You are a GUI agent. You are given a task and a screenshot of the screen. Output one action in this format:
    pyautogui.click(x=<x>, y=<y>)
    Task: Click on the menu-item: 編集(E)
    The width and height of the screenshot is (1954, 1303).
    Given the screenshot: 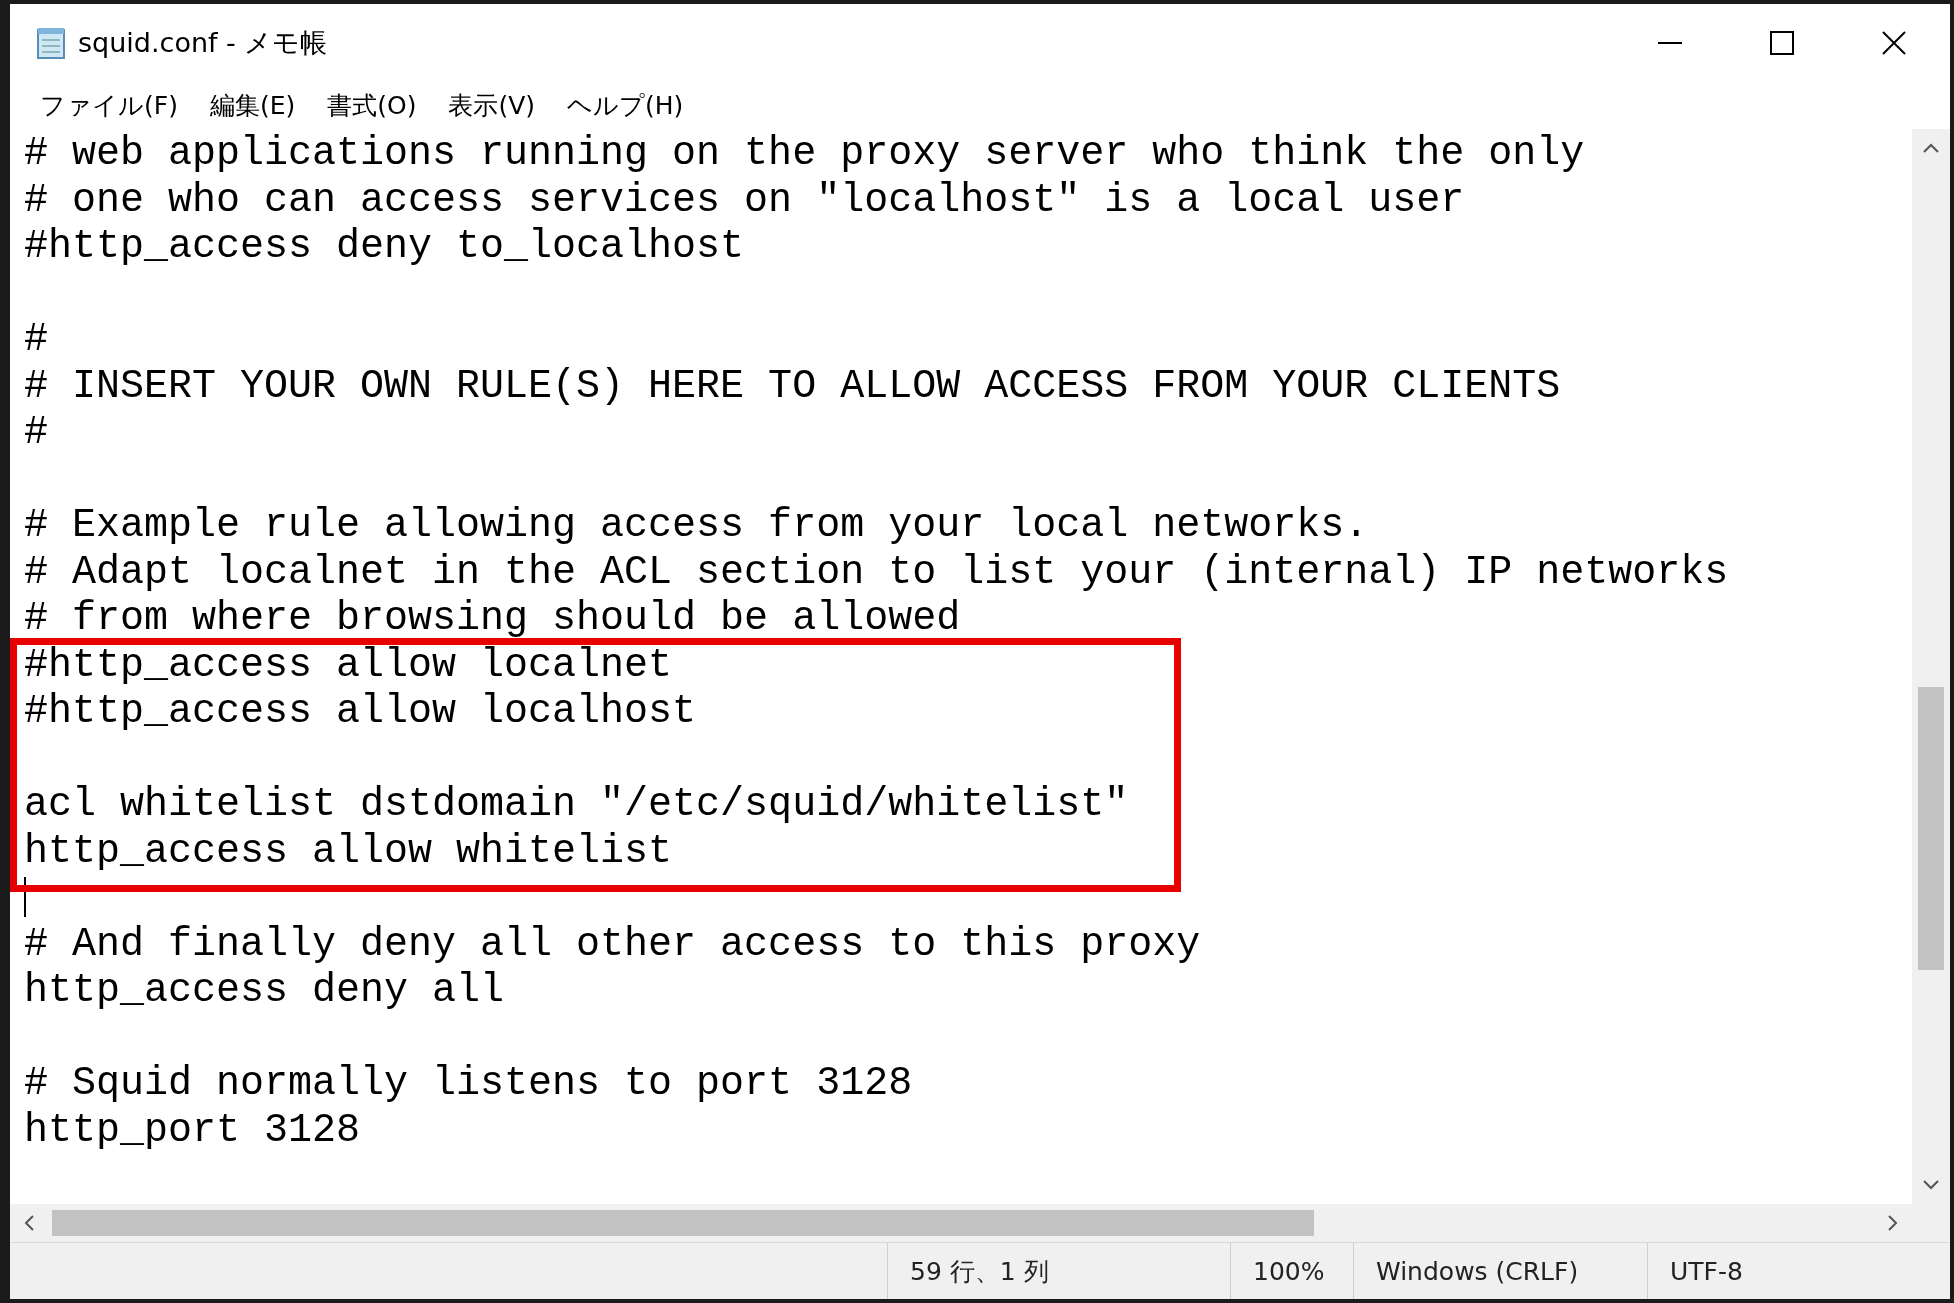 What is the action you would take?
    pyautogui.click(x=252, y=105)
    